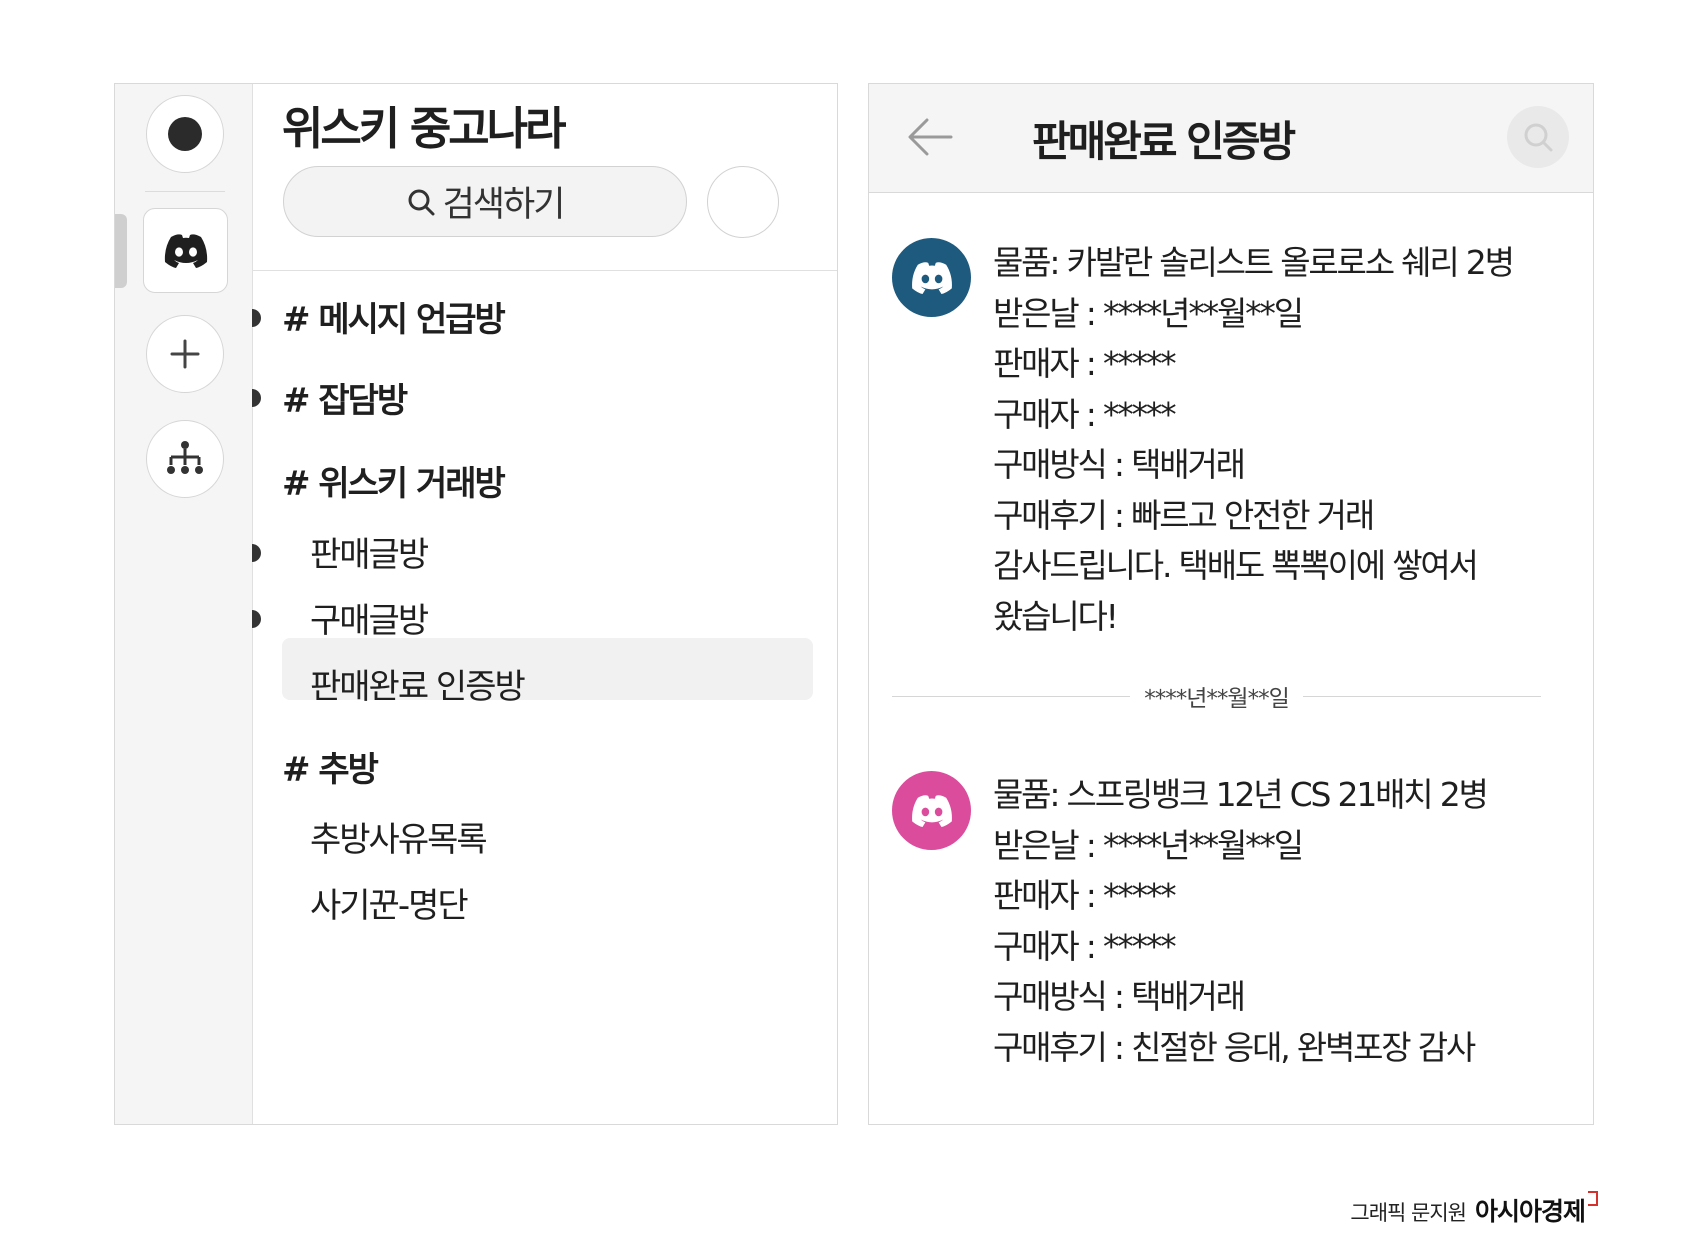 The image size is (1698, 1257). Describe the element at coordinates (121, 251) in the screenshot. I see `selected-server-indicator` at that location.